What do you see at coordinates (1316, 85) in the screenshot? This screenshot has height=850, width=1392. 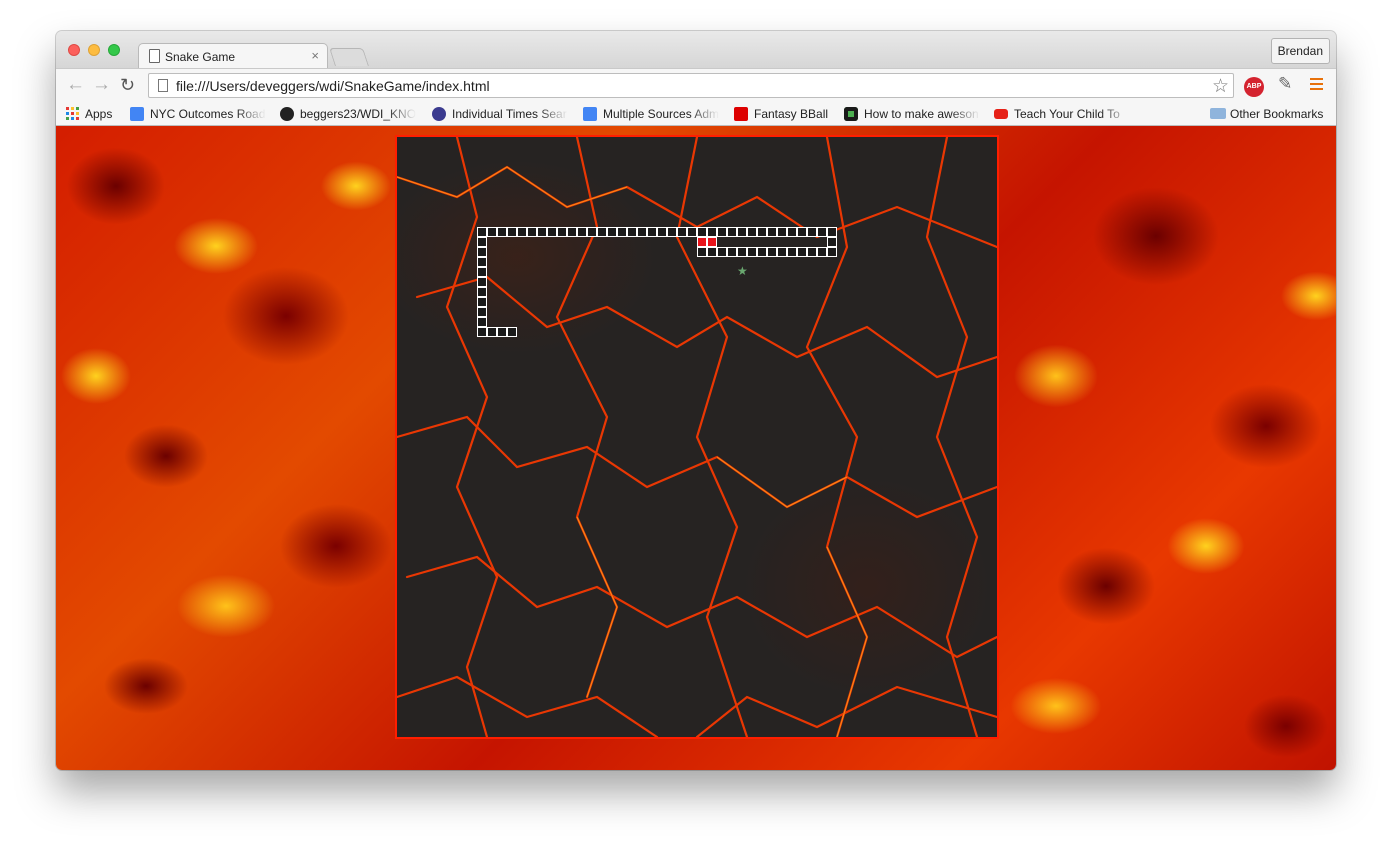 I see `chrome-menu-icon` at bounding box center [1316, 85].